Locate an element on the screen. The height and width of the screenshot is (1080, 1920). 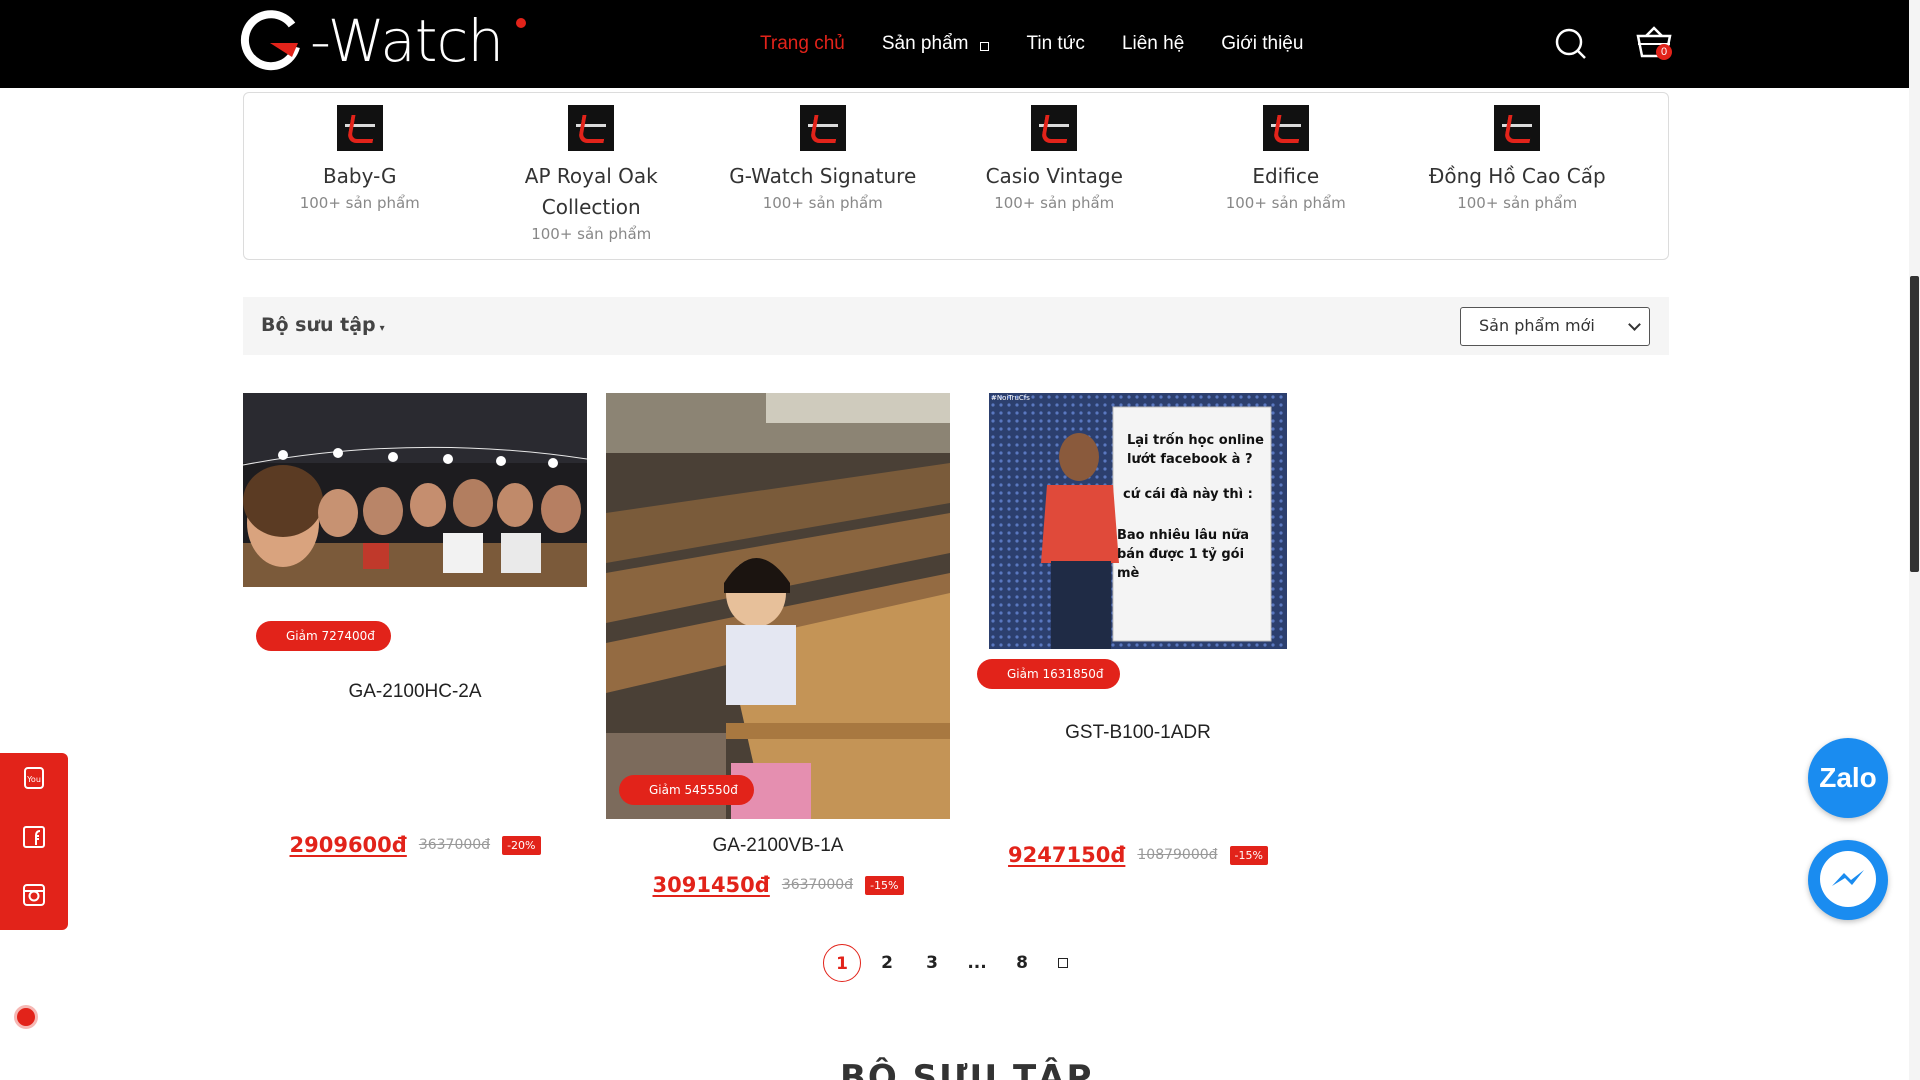
product-photo-classroom is located at coordinates (778, 606).